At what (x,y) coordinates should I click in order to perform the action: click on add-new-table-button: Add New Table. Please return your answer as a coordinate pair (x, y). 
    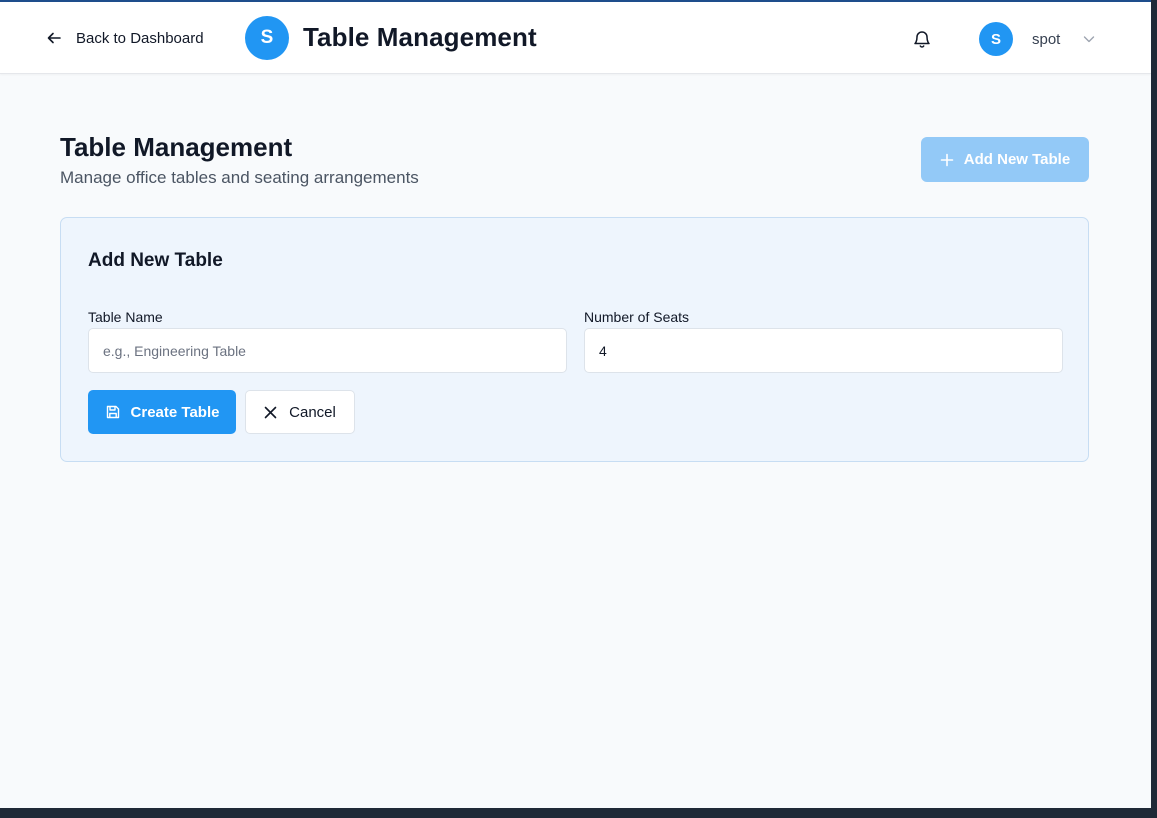
    Looking at the image, I should click on (1005, 159).